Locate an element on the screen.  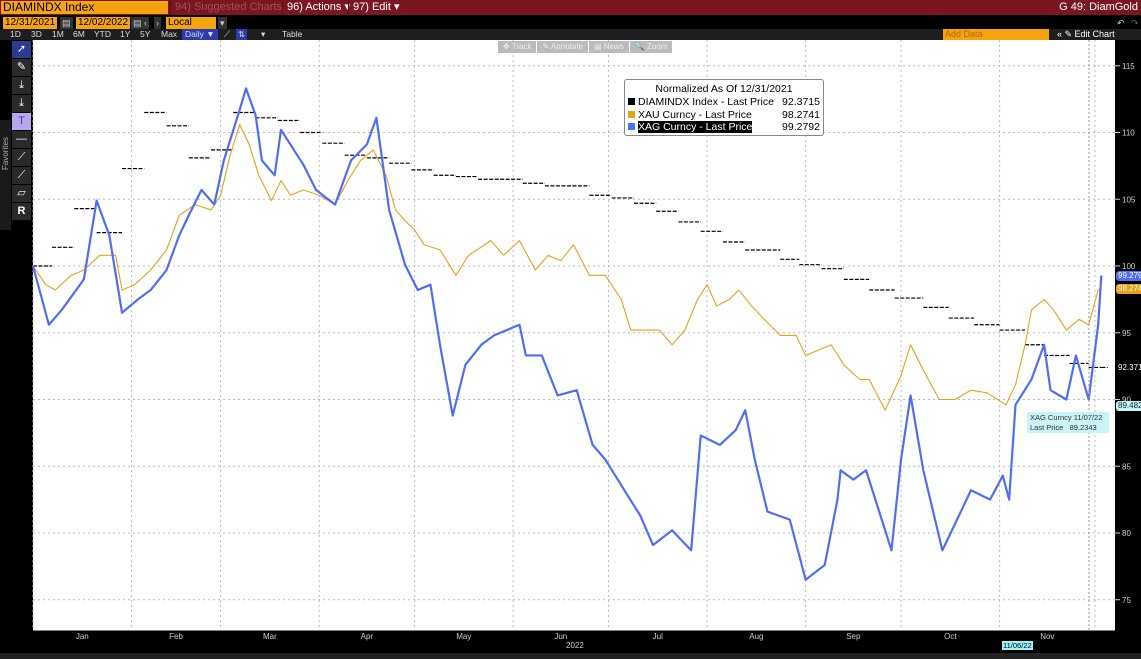
y-tick-label: 105 is located at coordinates (1129, 199).